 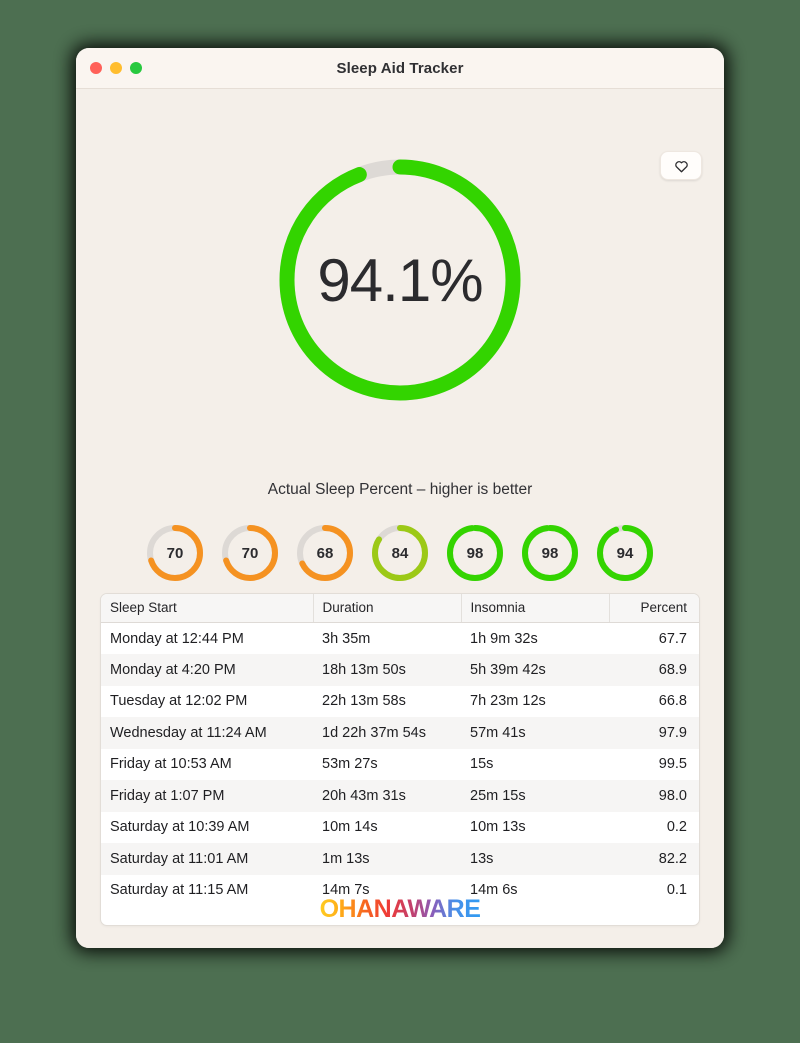 I want to click on cell-insomnia: 15s, so click(x=482, y=764).